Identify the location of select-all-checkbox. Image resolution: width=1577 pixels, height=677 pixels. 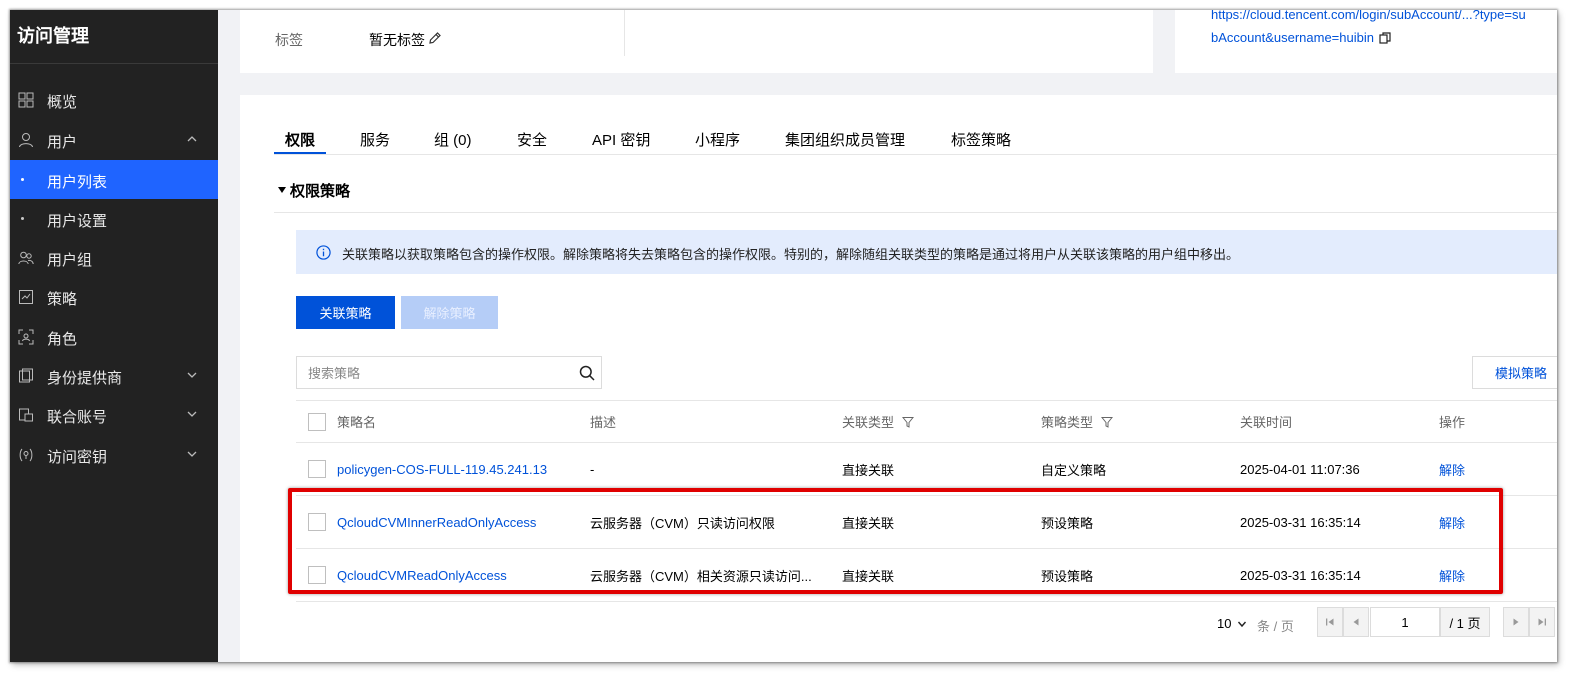
(317, 422).